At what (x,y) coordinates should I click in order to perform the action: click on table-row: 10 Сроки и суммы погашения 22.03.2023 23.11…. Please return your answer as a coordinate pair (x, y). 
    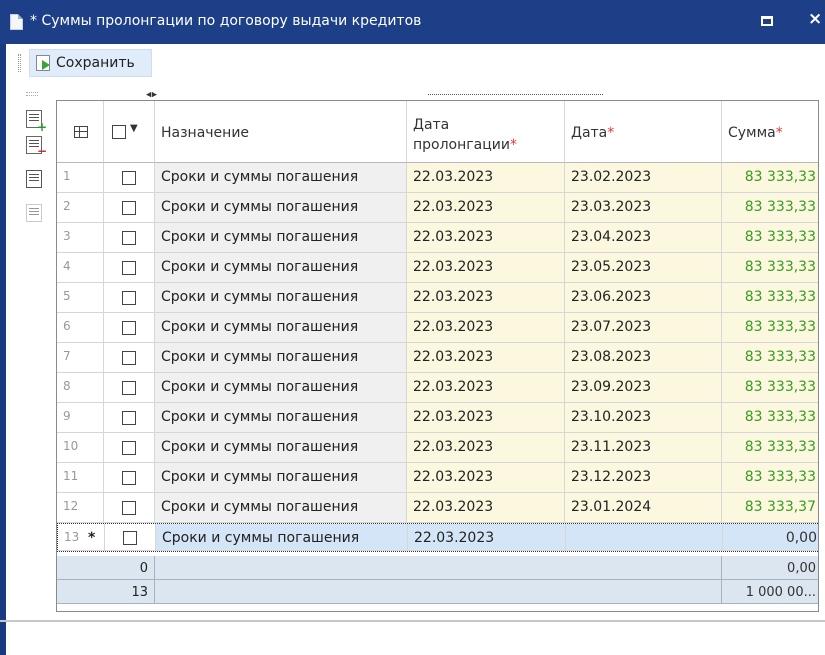
    Looking at the image, I should click on (437, 448).